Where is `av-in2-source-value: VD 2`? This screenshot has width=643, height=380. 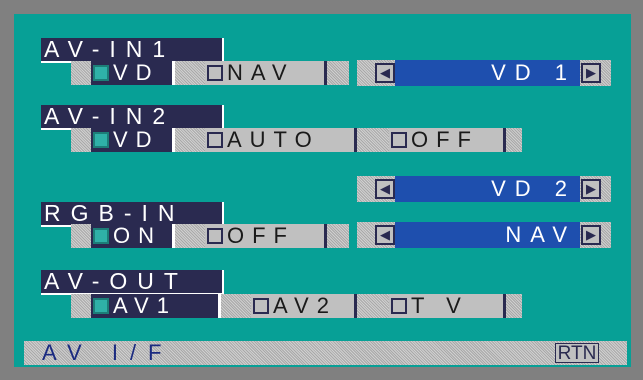 av-in2-source-value: VD 2 is located at coordinates (487, 189).